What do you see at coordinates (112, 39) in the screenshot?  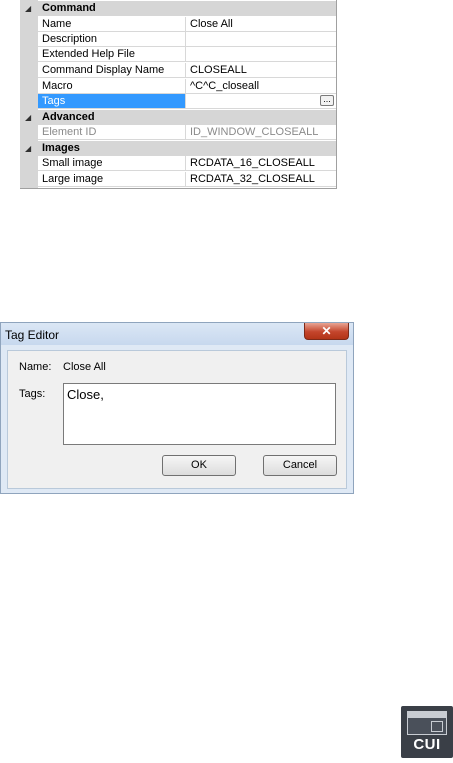 I see `property-name: Description` at bounding box center [112, 39].